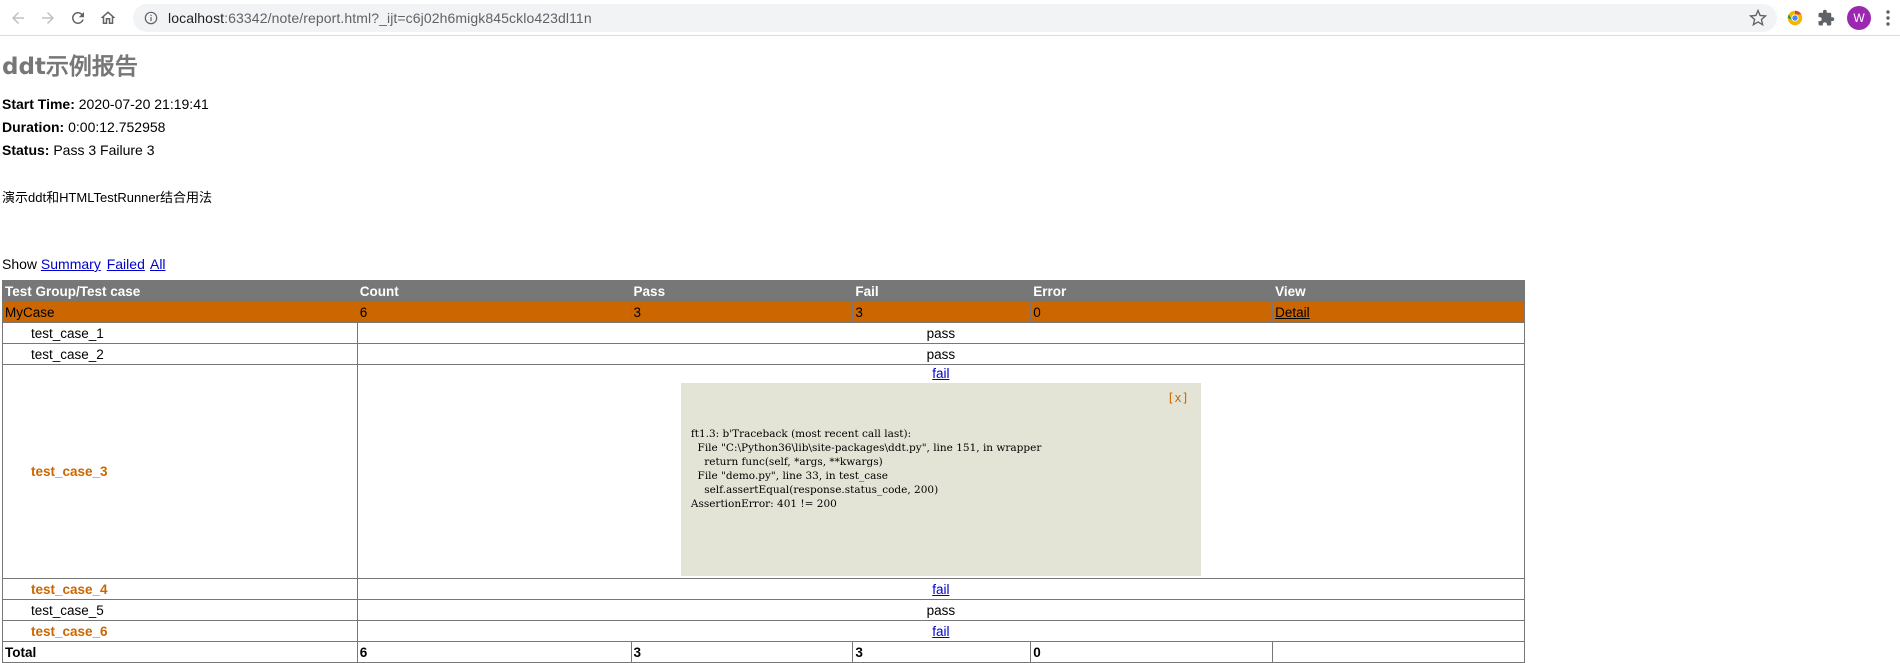  I want to click on group-count: 6, so click(494, 312).